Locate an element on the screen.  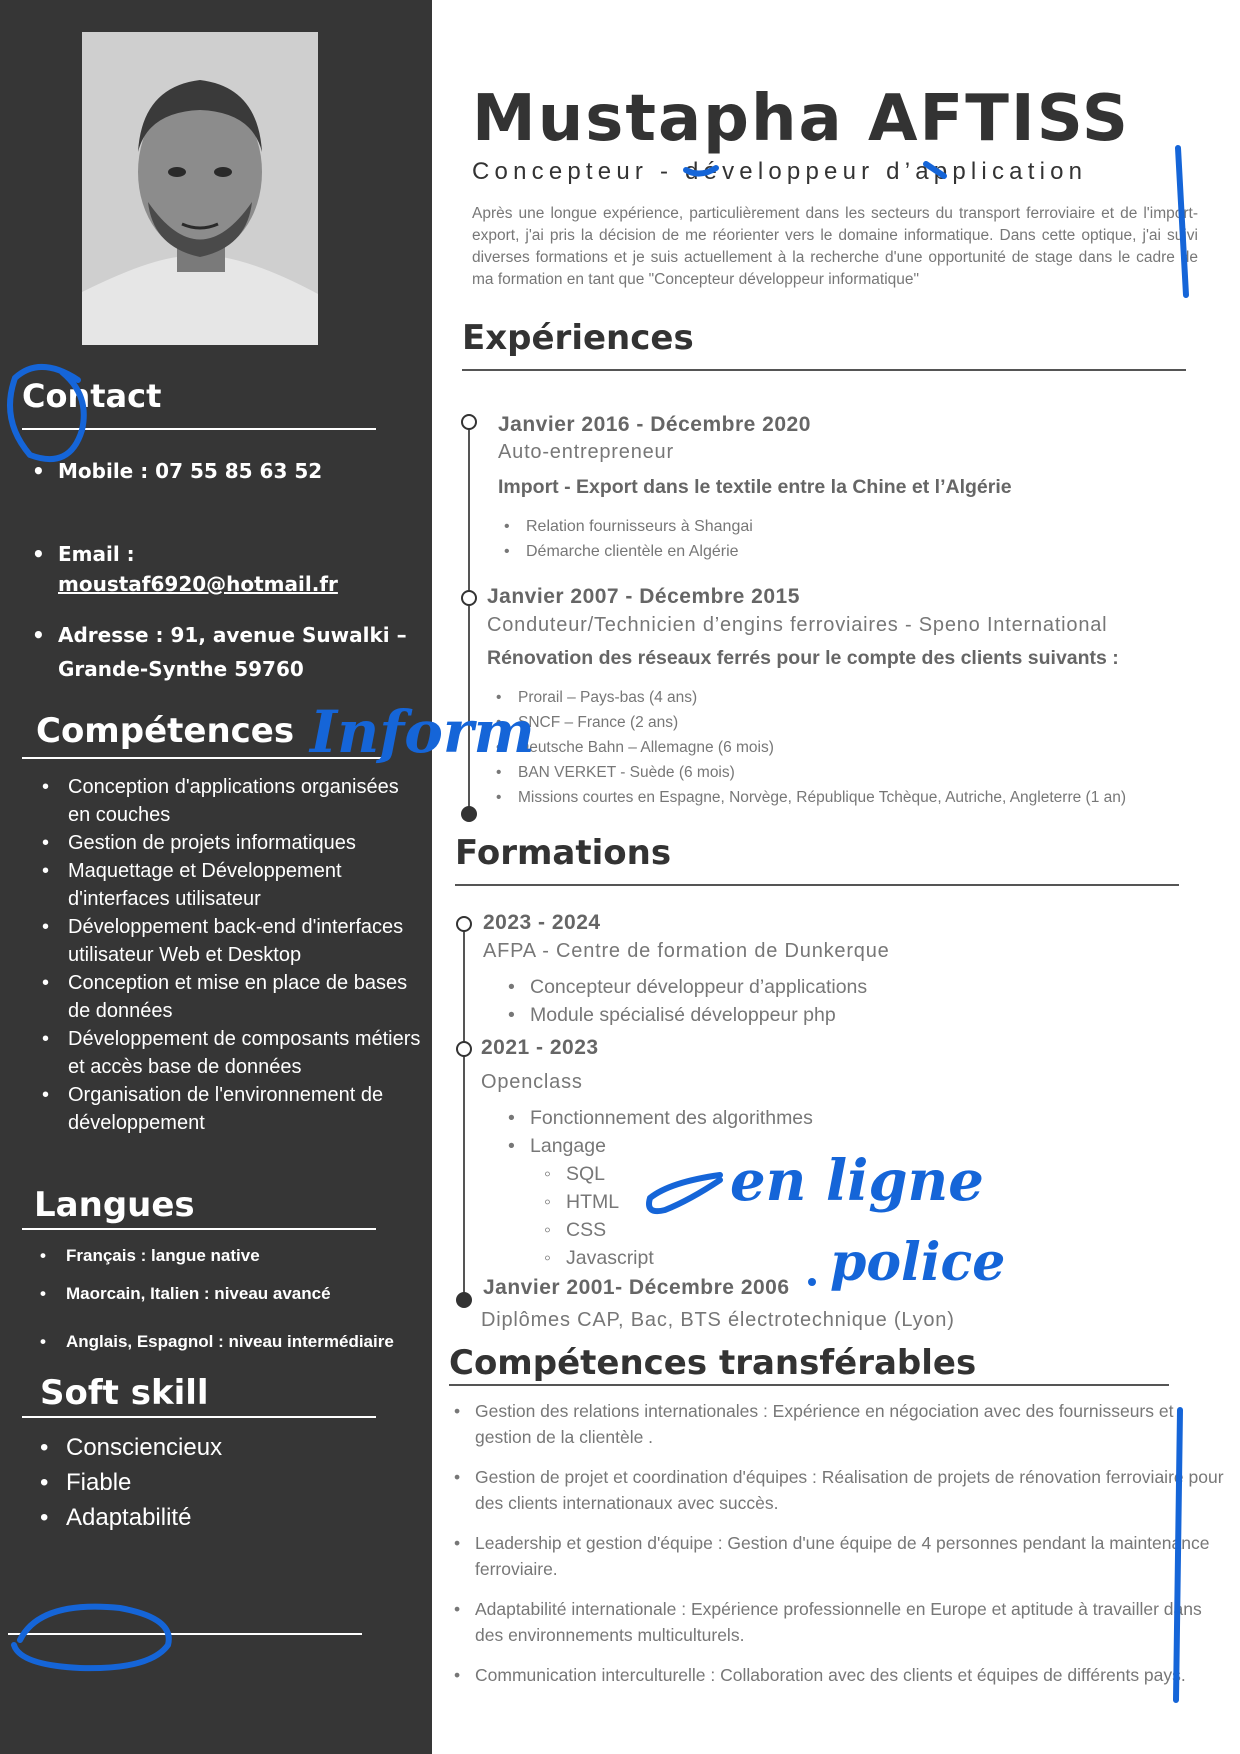
contact-heading: Contact is located at coordinates (92, 396).